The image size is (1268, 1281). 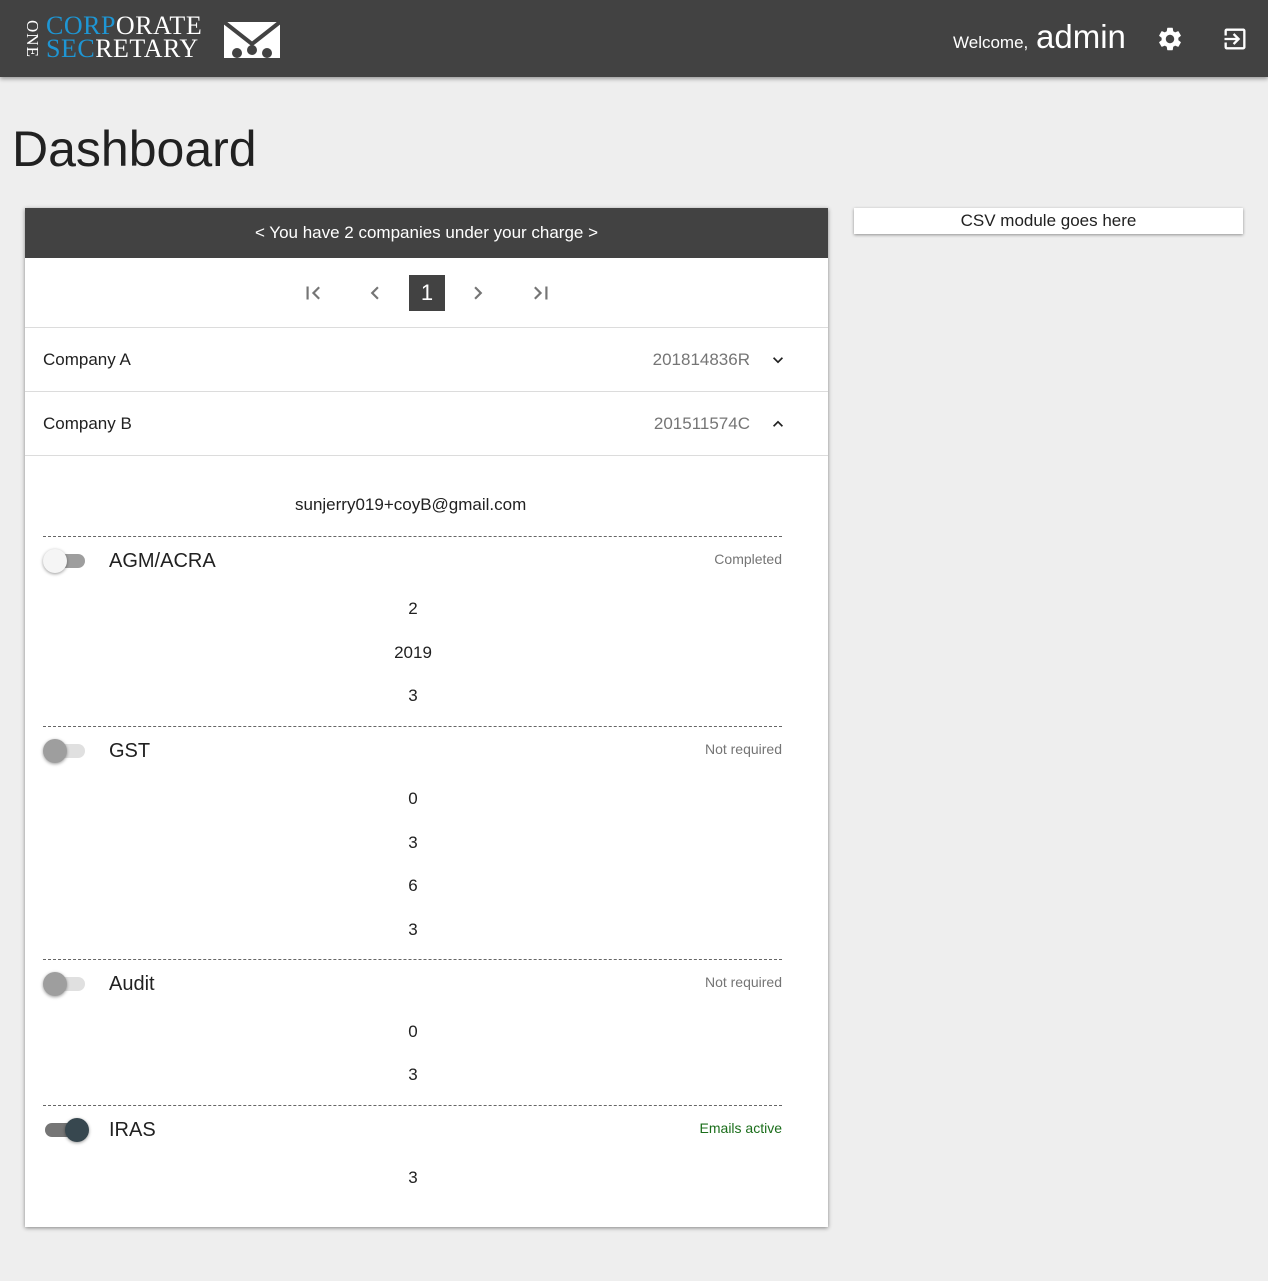 What do you see at coordinates (478, 293) in the screenshot?
I see `next-page-icon` at bounding box center [478, 293].